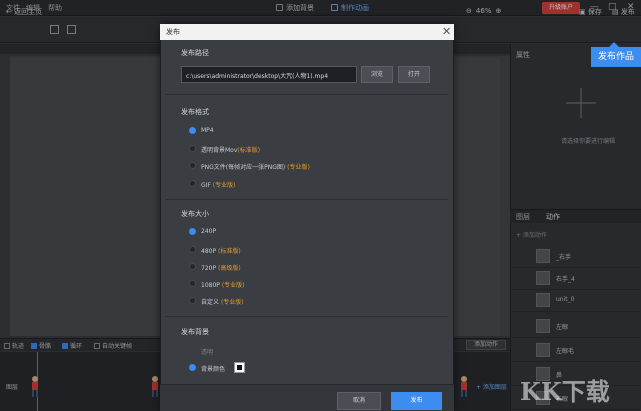 This screenshot has height=411, width=641. I want to click on size-option-240p: 240P, so click(209, 231).